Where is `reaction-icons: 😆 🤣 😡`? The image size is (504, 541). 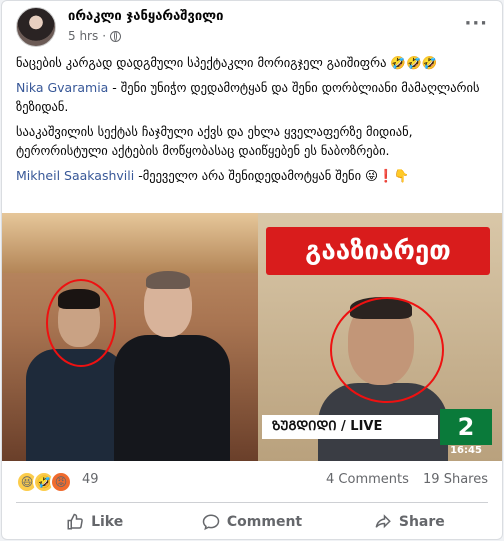
reaction-icons: 😆 🤣 😡 is located at coordinates (44, 482).